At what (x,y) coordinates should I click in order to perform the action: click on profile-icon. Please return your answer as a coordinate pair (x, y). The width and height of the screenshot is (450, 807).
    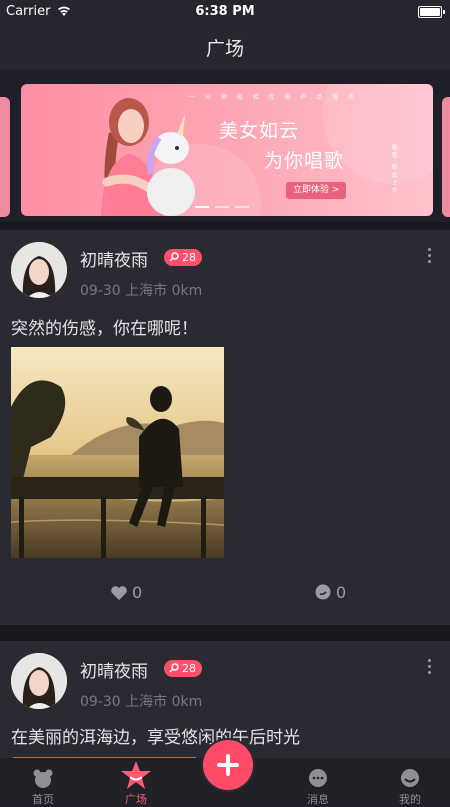
    Looking at the image, I should click on (410, 778).